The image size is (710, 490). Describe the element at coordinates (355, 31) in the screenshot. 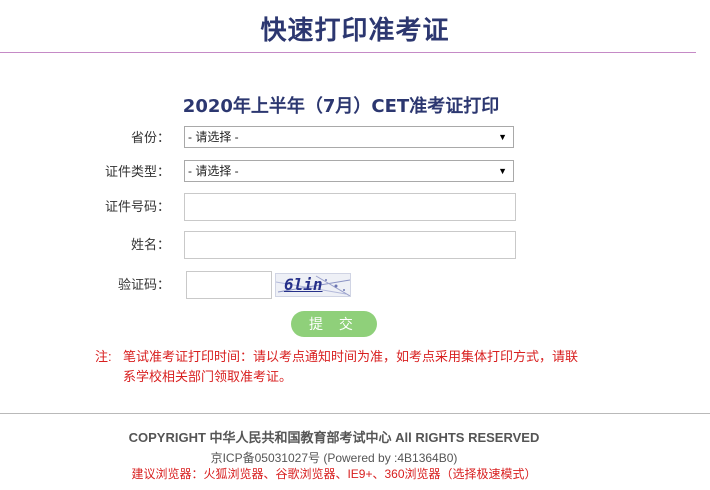

I see `page-title: 快速打印准考证` at that location.